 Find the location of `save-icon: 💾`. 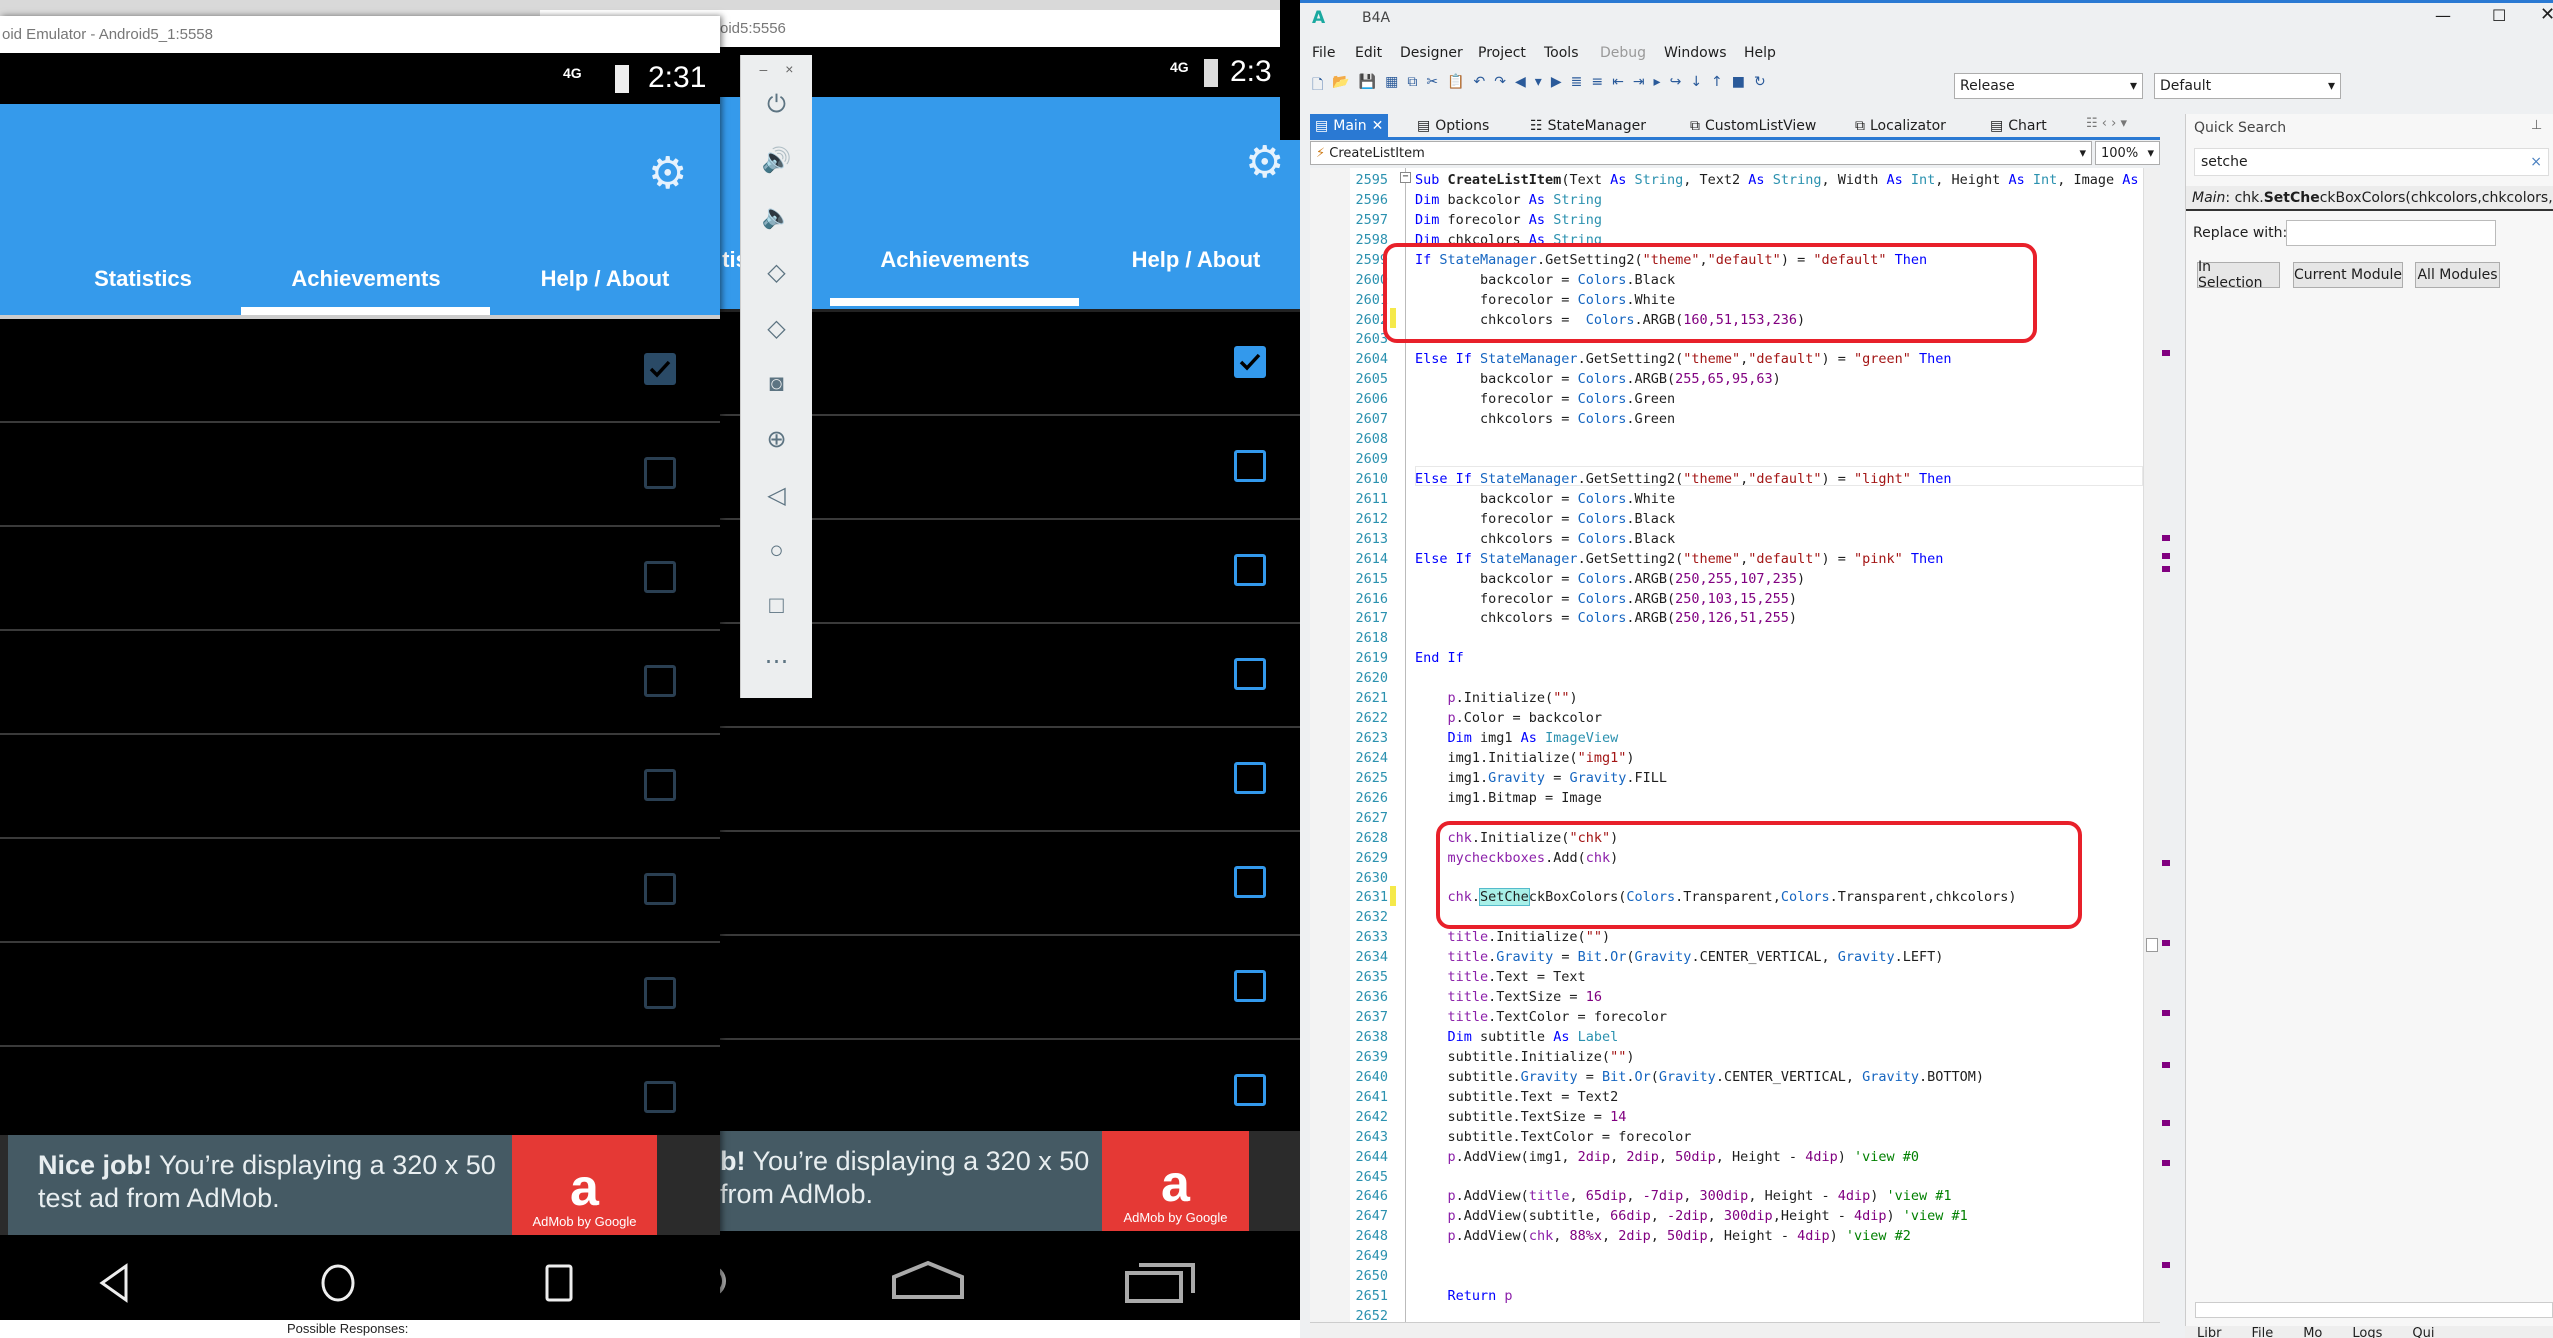

save-icon: 💾 is located at coordinates (1367, 86).